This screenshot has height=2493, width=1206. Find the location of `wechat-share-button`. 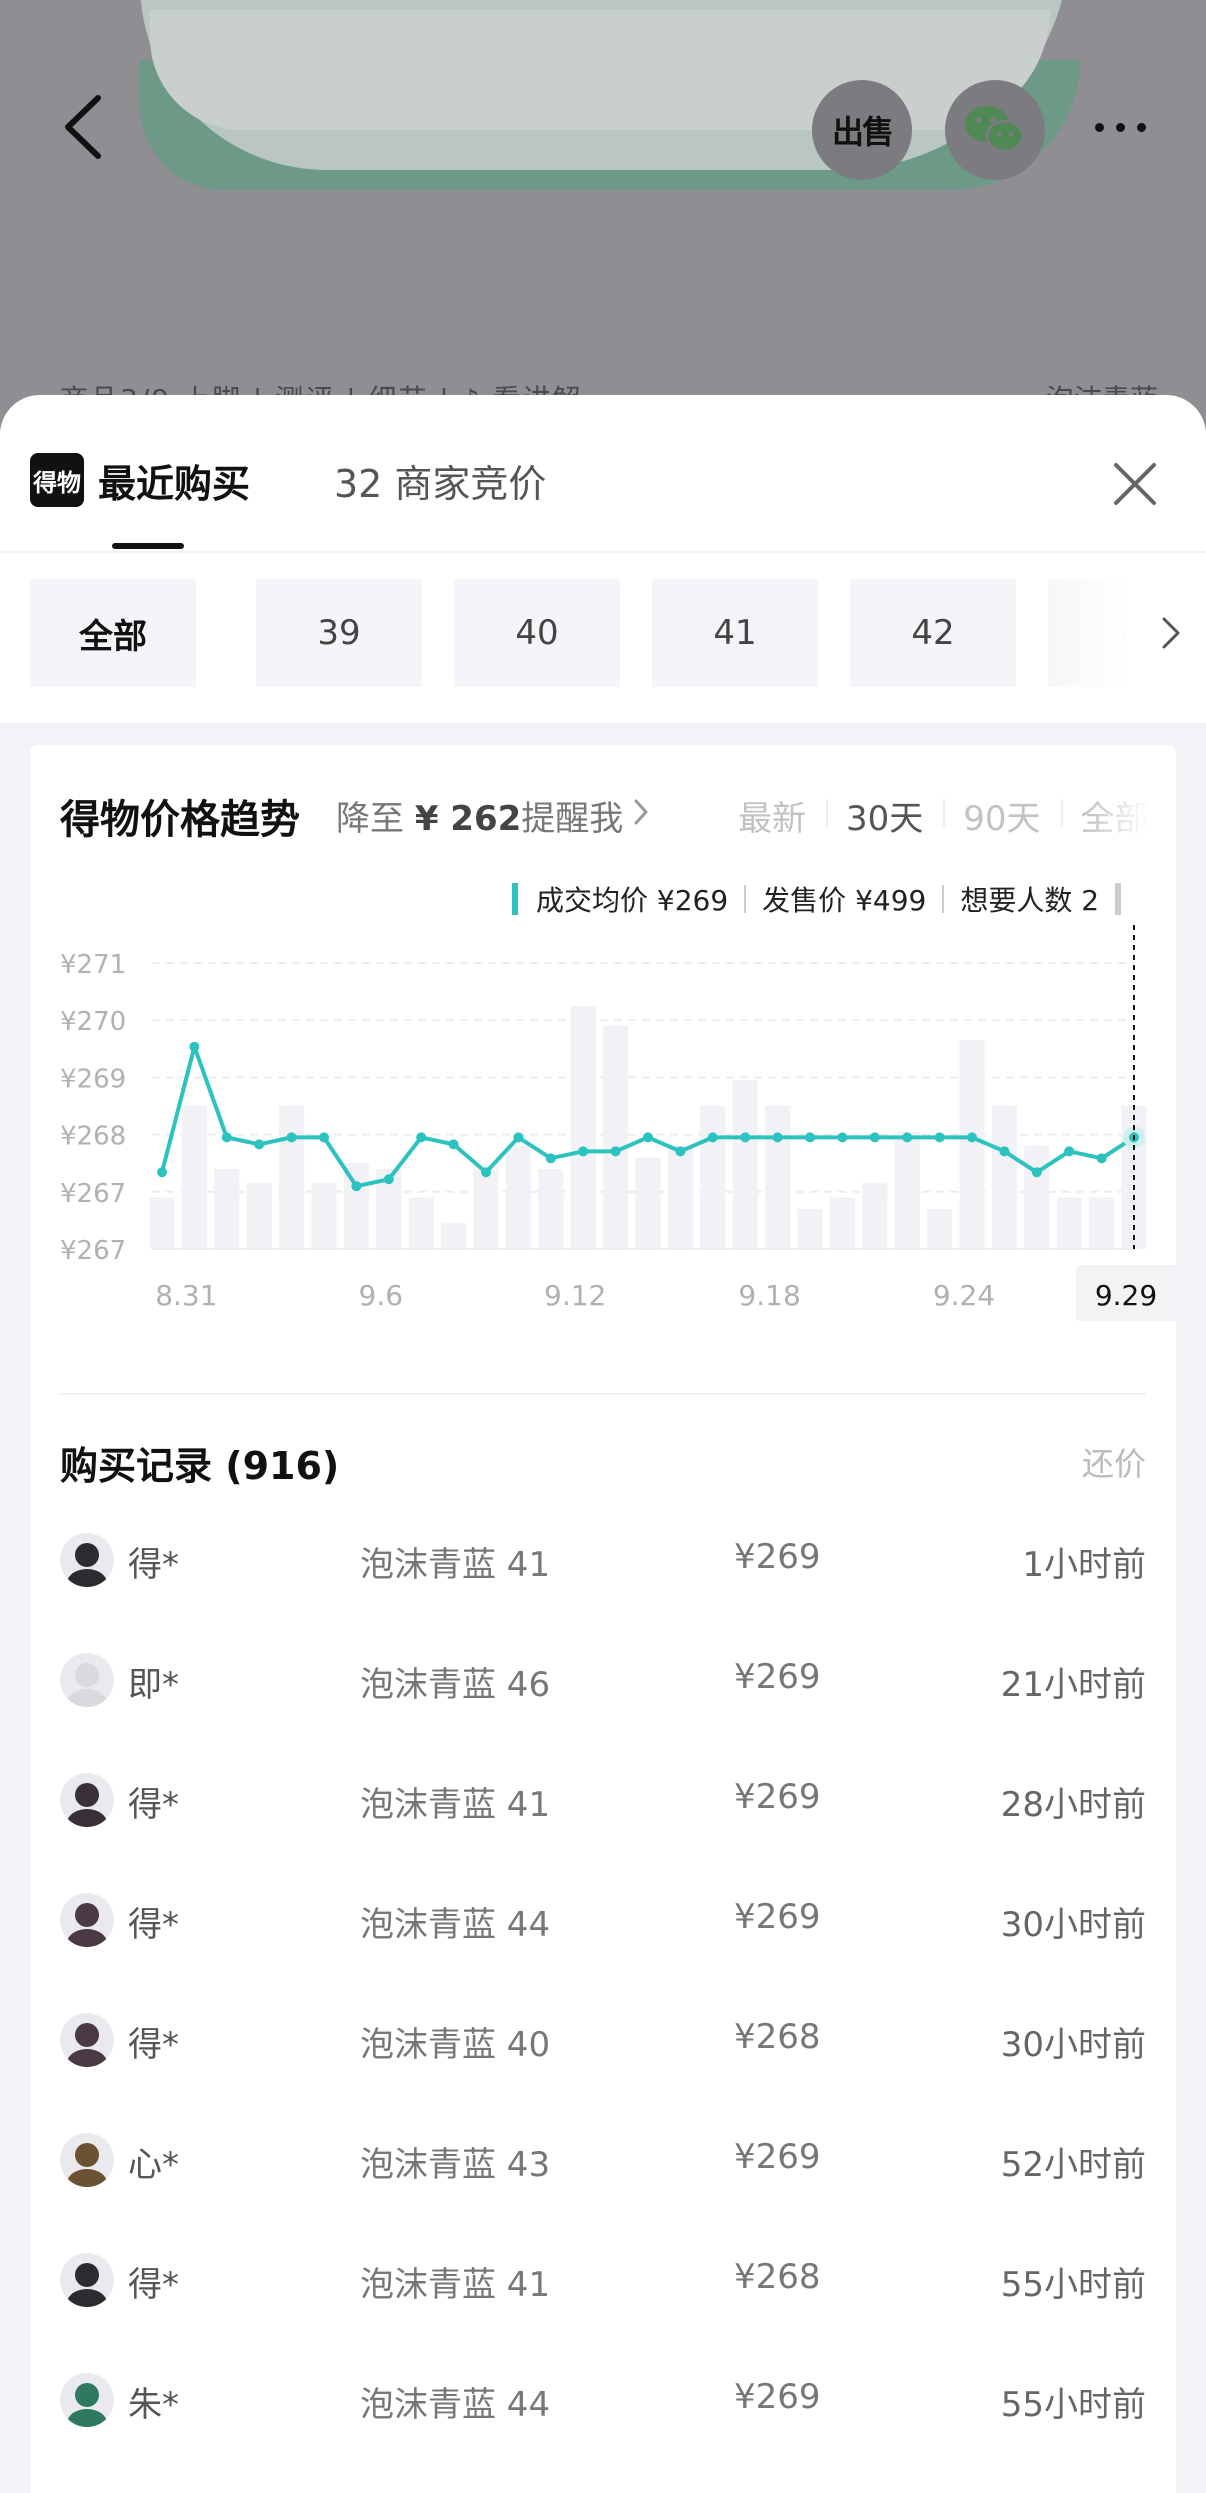

wechat-share-button is located at coordinates (995, 130).